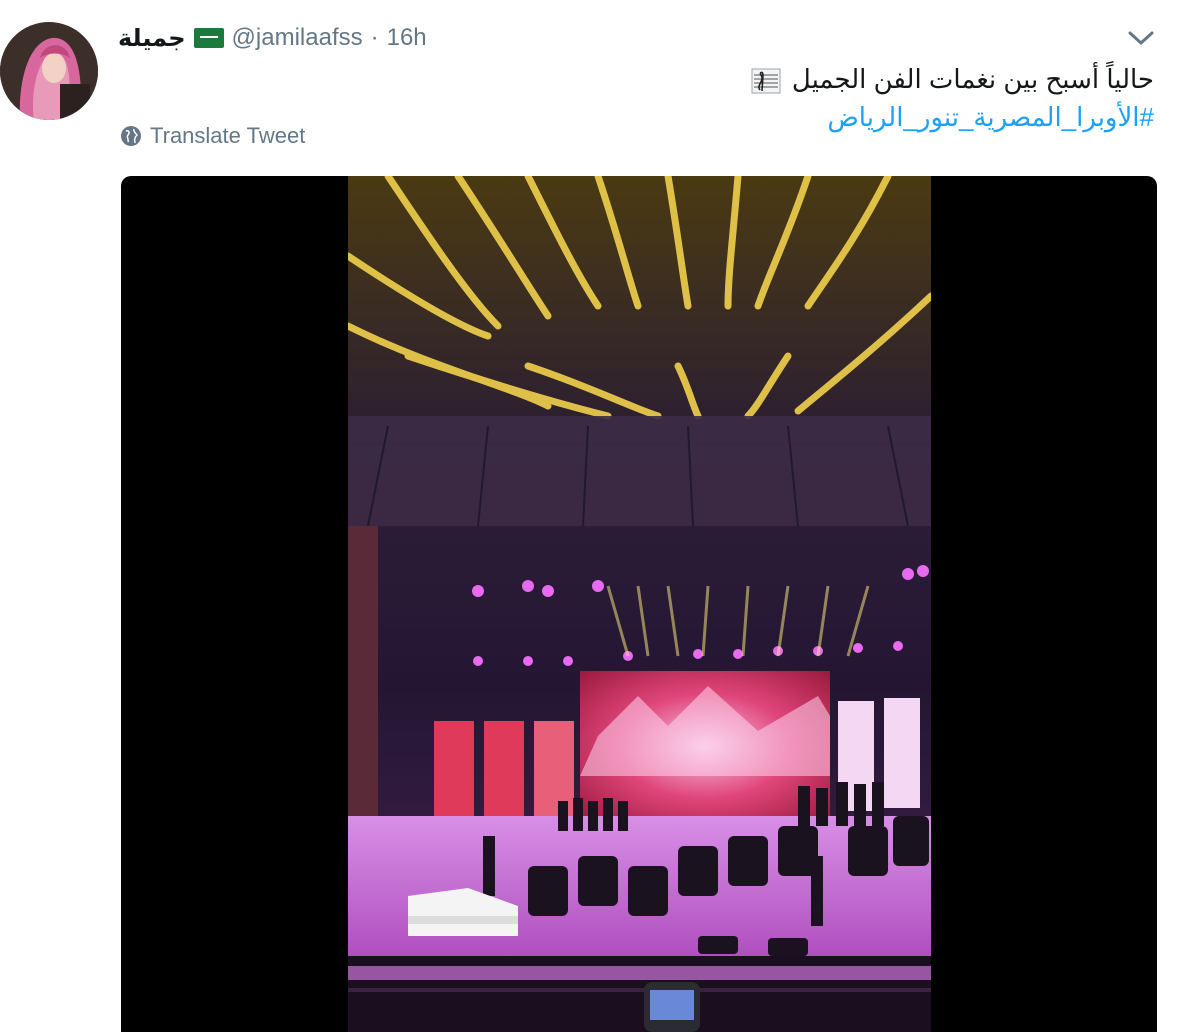 The image size is (1200, 1032). What do you see at coordinates (990, 117) in the screenshot?
I see `hashtag-link: #الأوبرا_المصرية_تنور_الرياض` at bounding box center [990, 117].